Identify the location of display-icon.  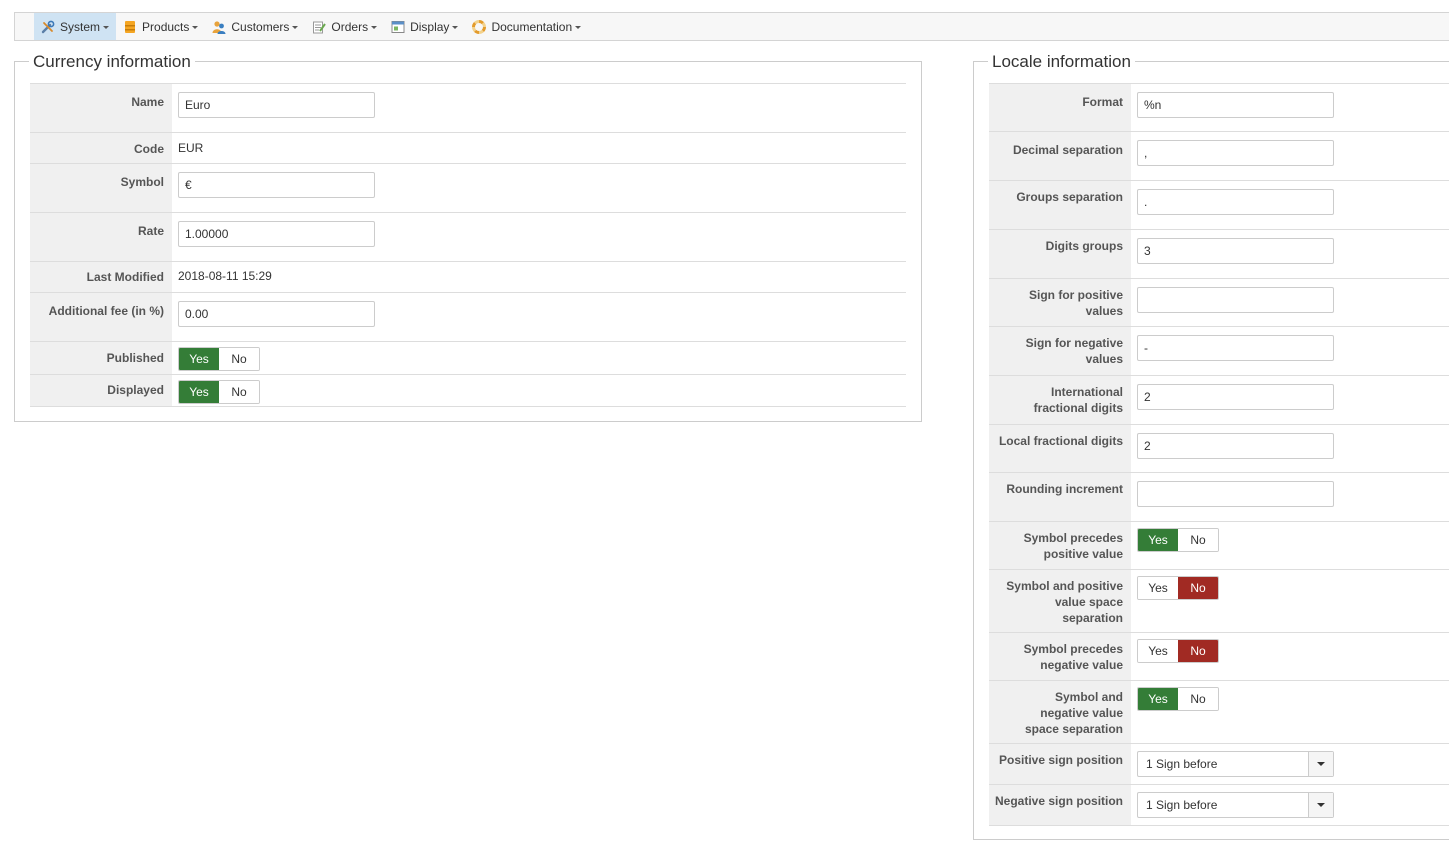
(398, 27).